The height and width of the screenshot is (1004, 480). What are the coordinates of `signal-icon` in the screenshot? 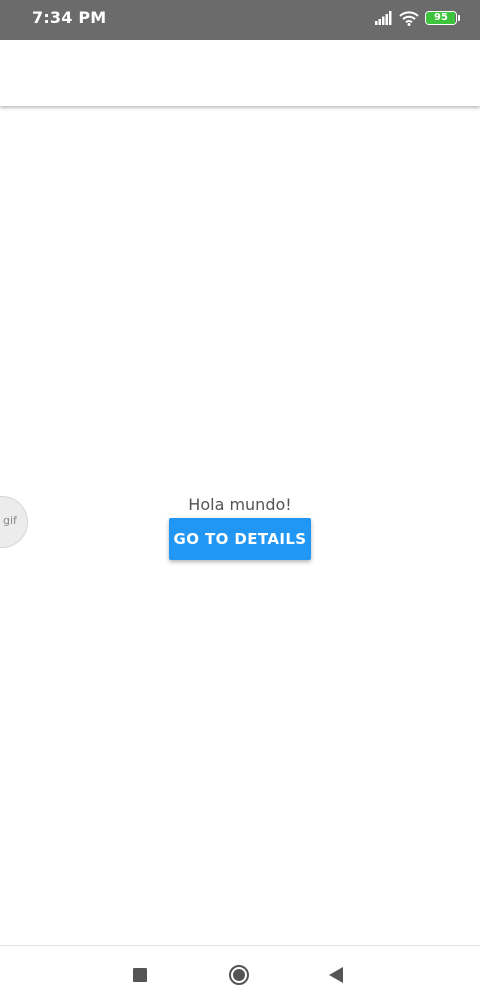 It's located at (383, 18).